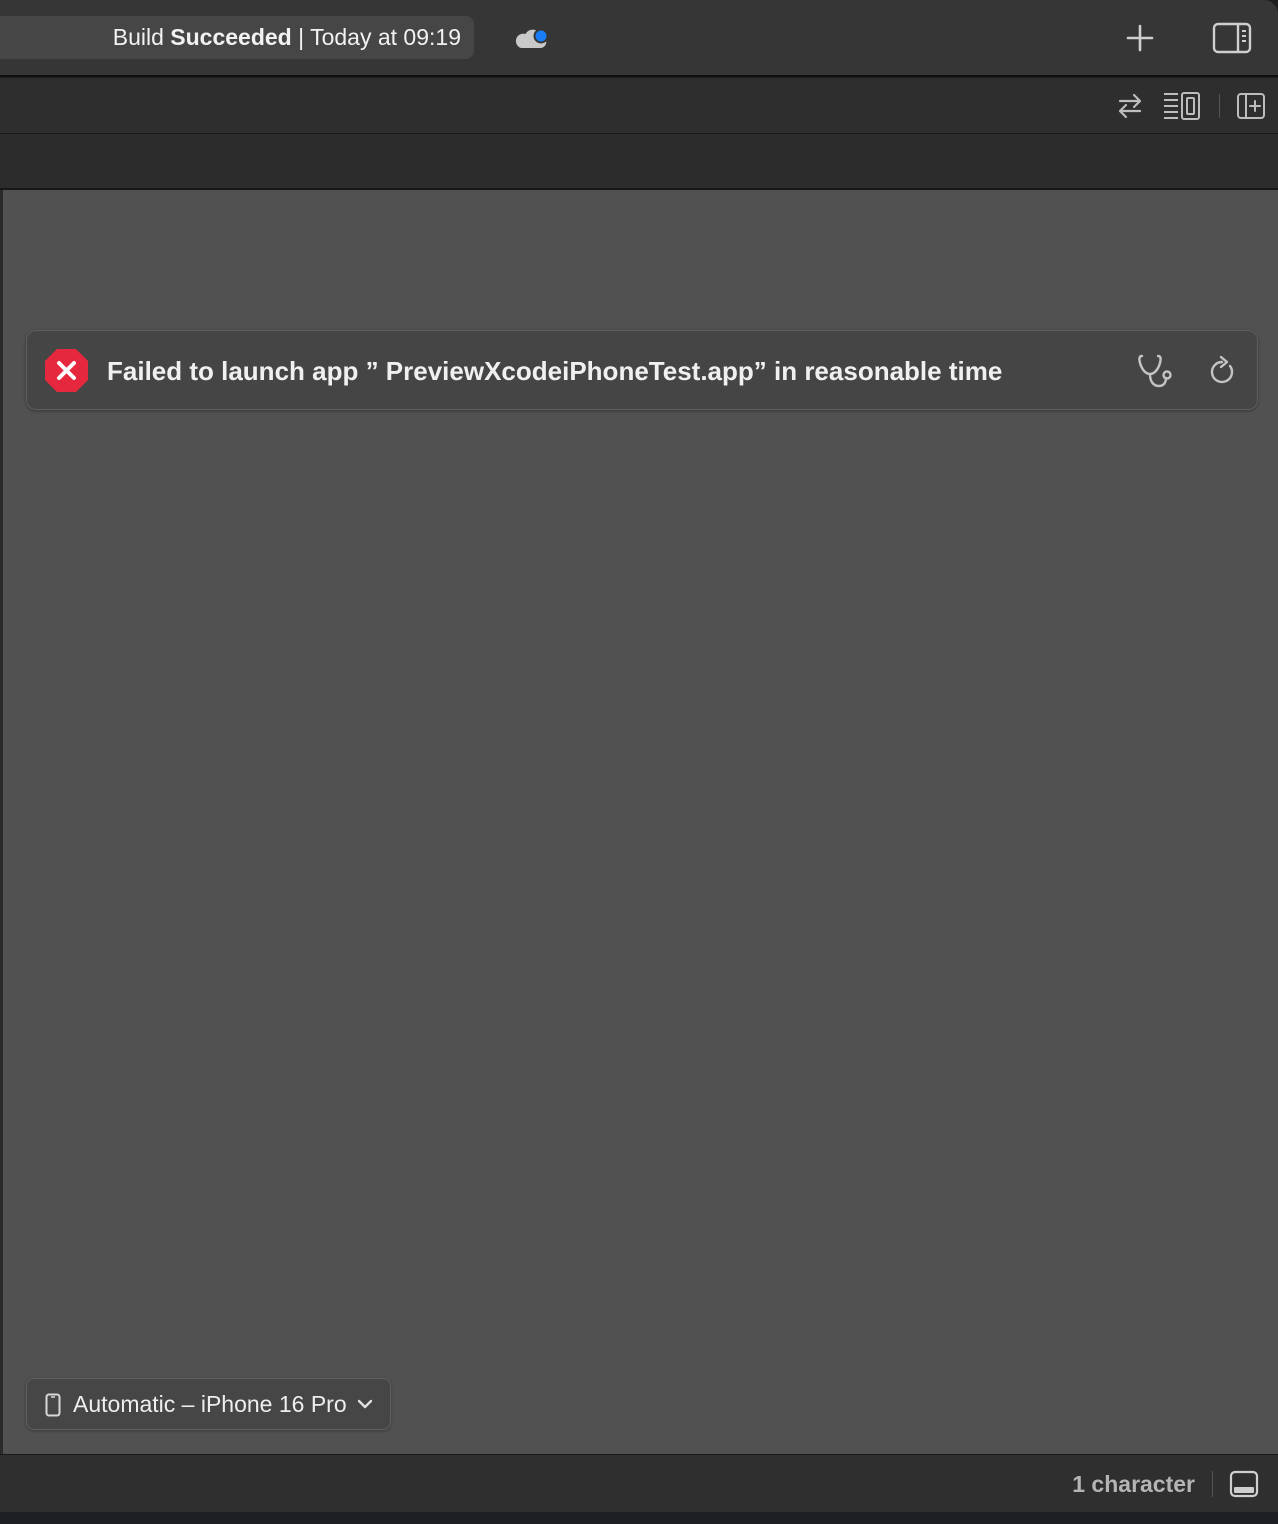 This screenshot has height=1524, width=1278. What do you see at coordinates (385, 37) in the screenshot?
I see `build-status-time: Today at 09:19` at bounding box center [385, 37].